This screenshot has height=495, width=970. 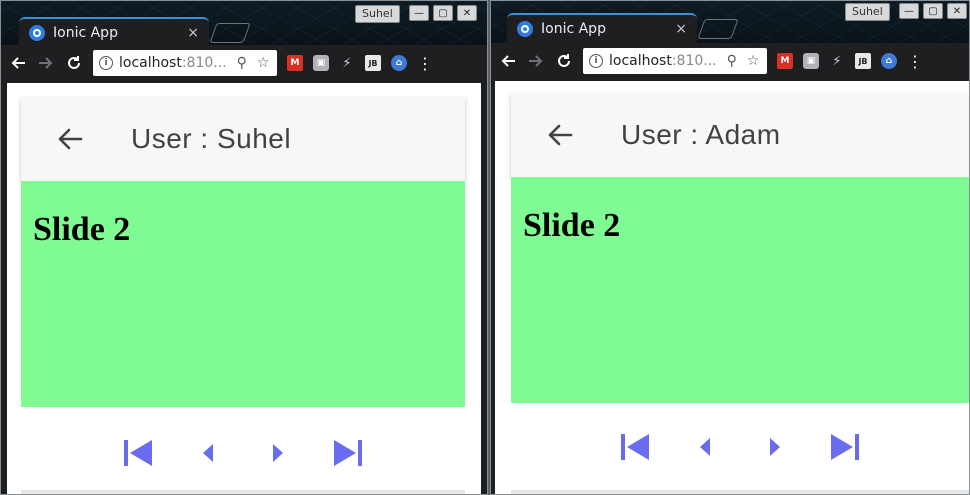 I want to click on app-header: User : Suhel, so click(x=243, y=139).